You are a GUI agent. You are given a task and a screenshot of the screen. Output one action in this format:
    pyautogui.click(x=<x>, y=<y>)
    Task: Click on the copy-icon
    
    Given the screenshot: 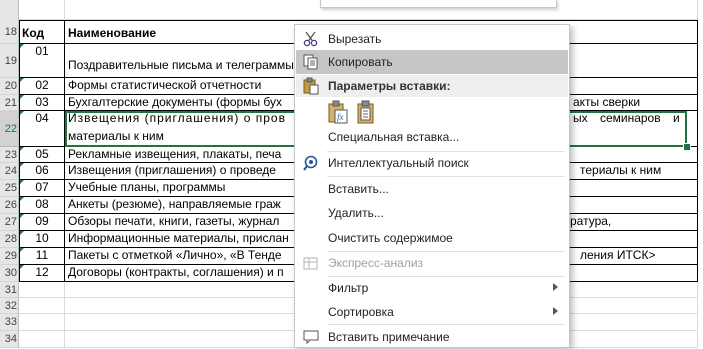 What is the action you would take?
    pyautogui.click(x=311, y=62)
    